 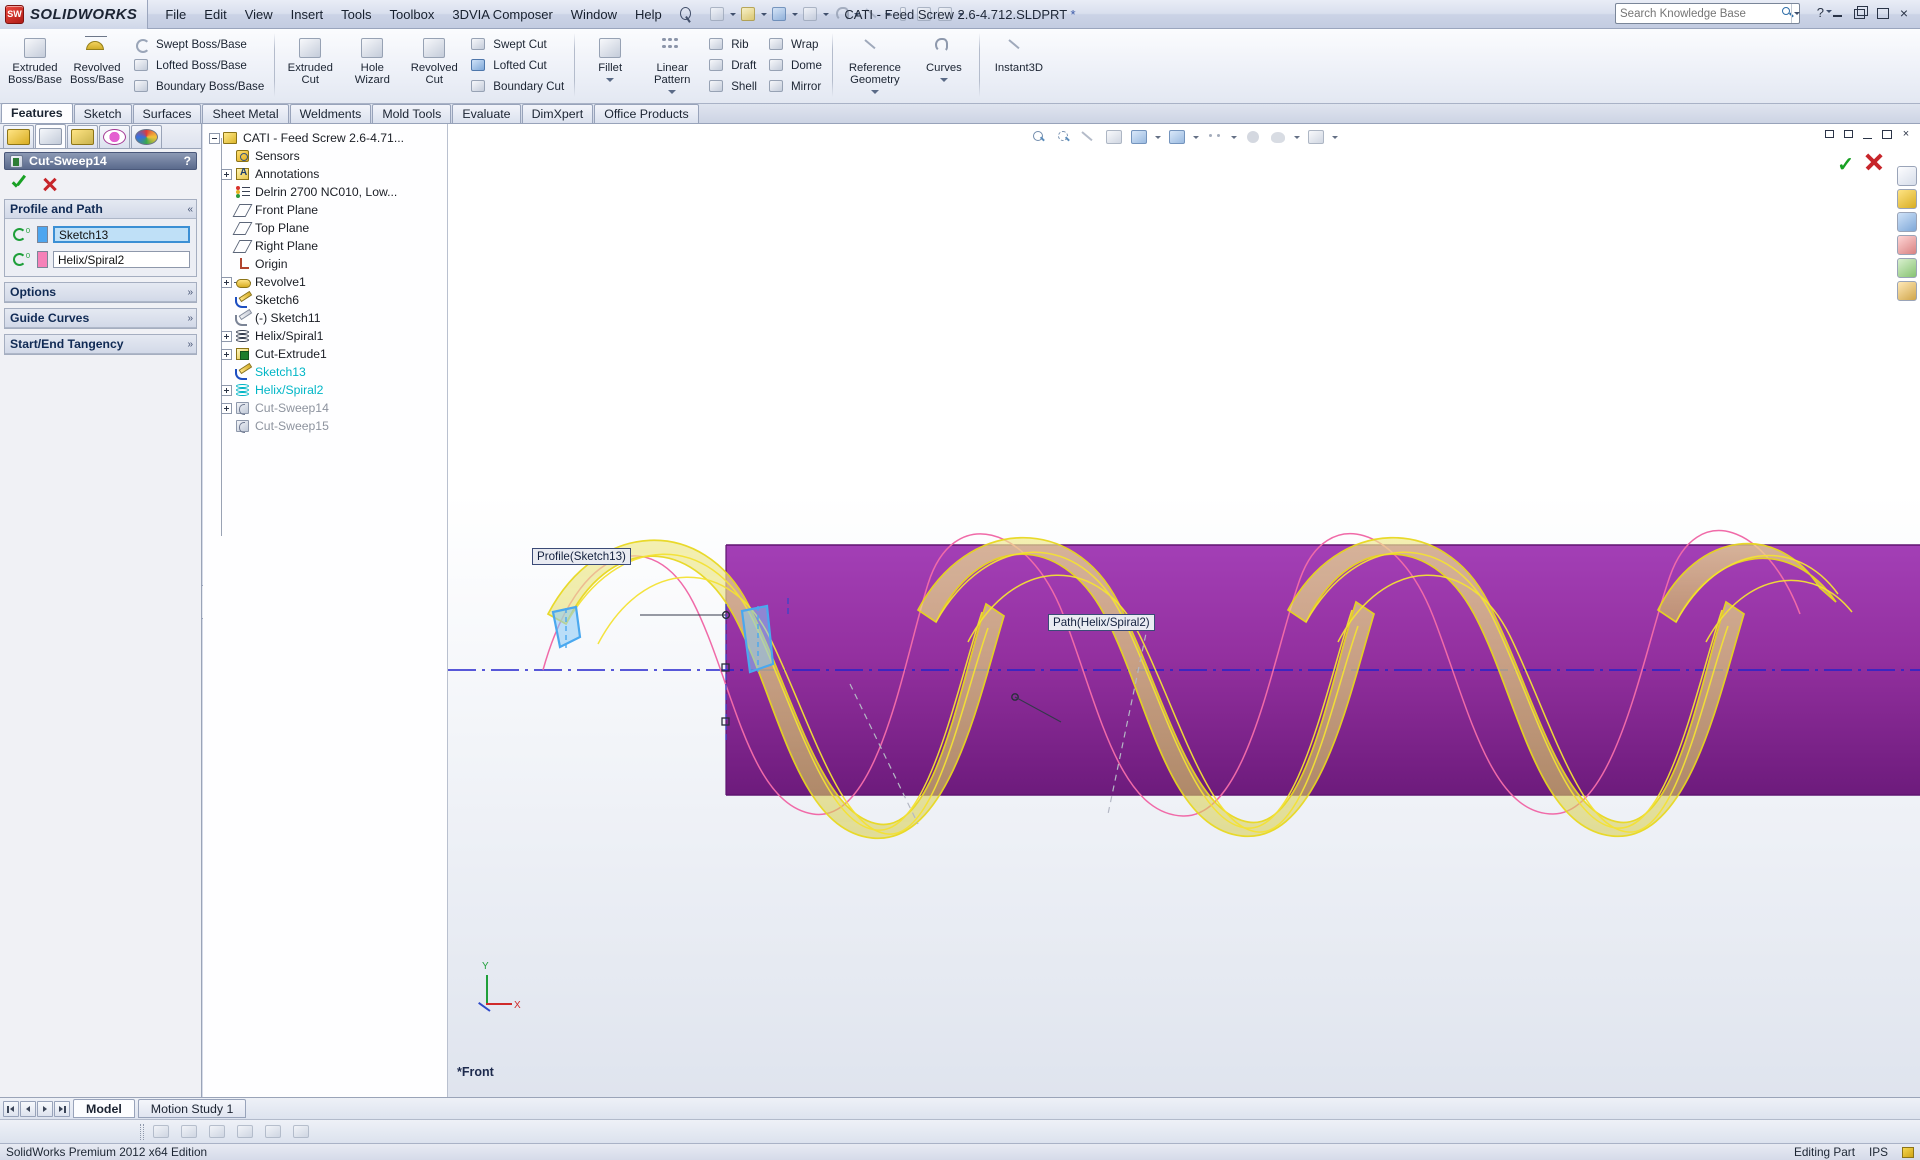 I want to click on swap-icon, so click(x=273, y=1131).